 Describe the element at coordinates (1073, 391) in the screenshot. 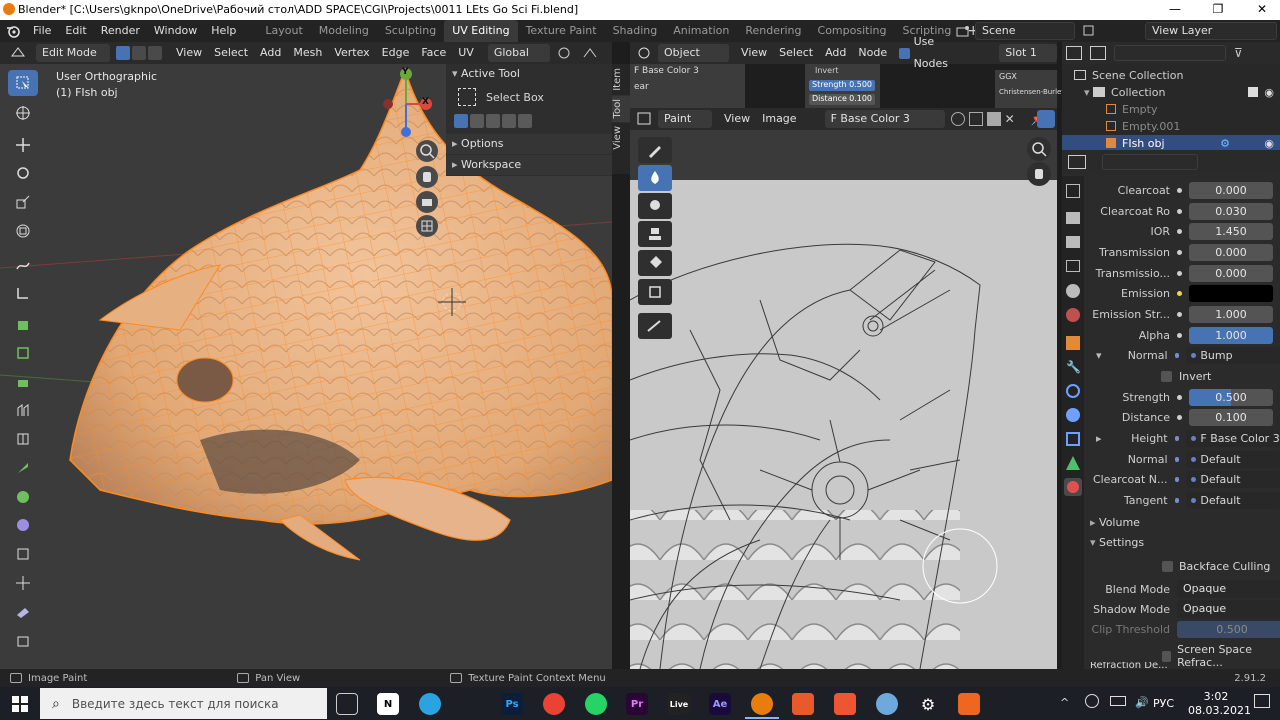

I see `particle-props-icon` at that location.